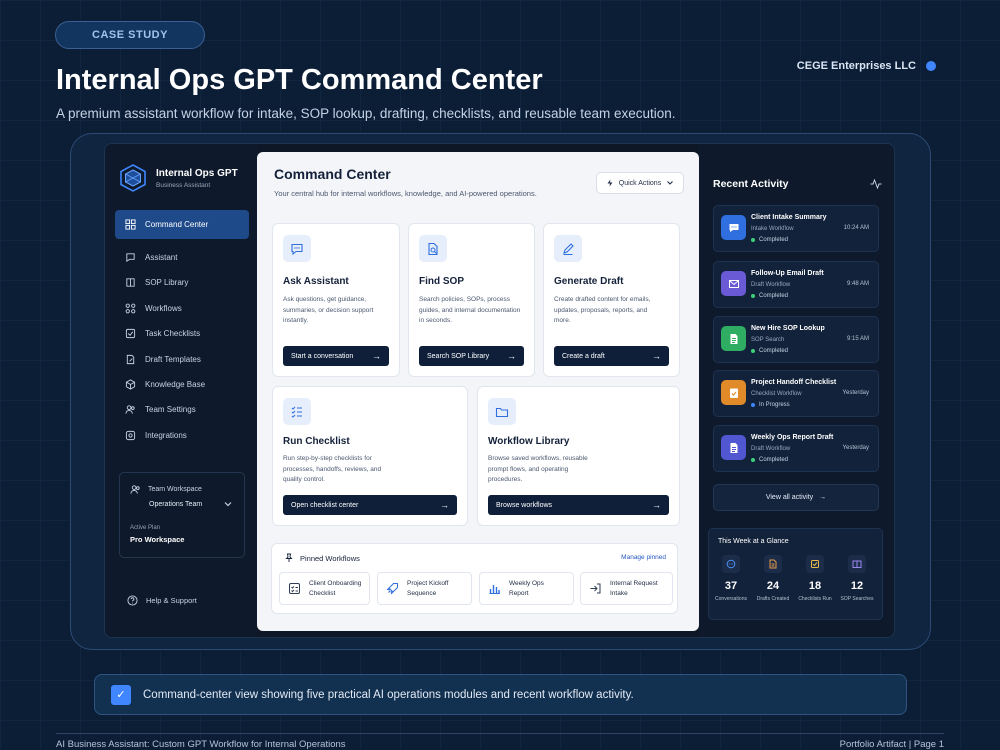 The image size is (1000, 750). I want to click on sidebar-item-integrations: Integrations, so click(182, 435).